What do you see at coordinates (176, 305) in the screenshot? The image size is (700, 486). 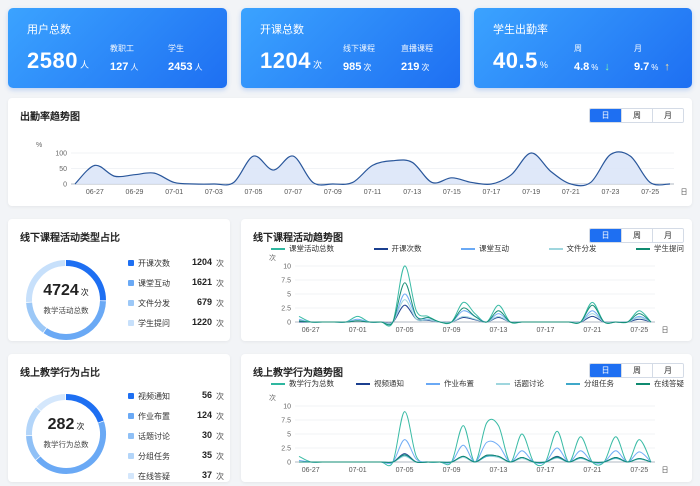 I see `list-item: 文件分发 679 次` at bounding box center [176, 305].